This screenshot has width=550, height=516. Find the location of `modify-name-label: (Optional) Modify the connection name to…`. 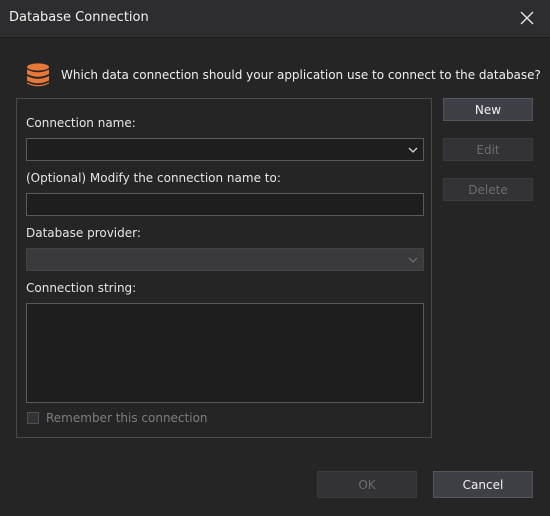

modify-name-label: (Optional) Modify the connection name to… is located at coordinates (153, 178).